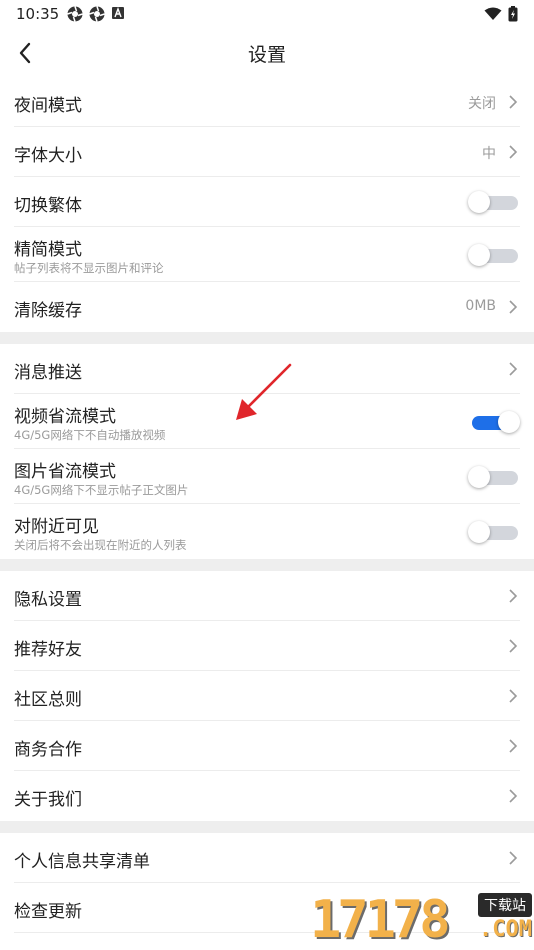  What do you see at coordinates (267, 102) in the screenshot?
I see `setting-row-night-mode: 夜间模式 关闭` at bounding box center [267, 102].